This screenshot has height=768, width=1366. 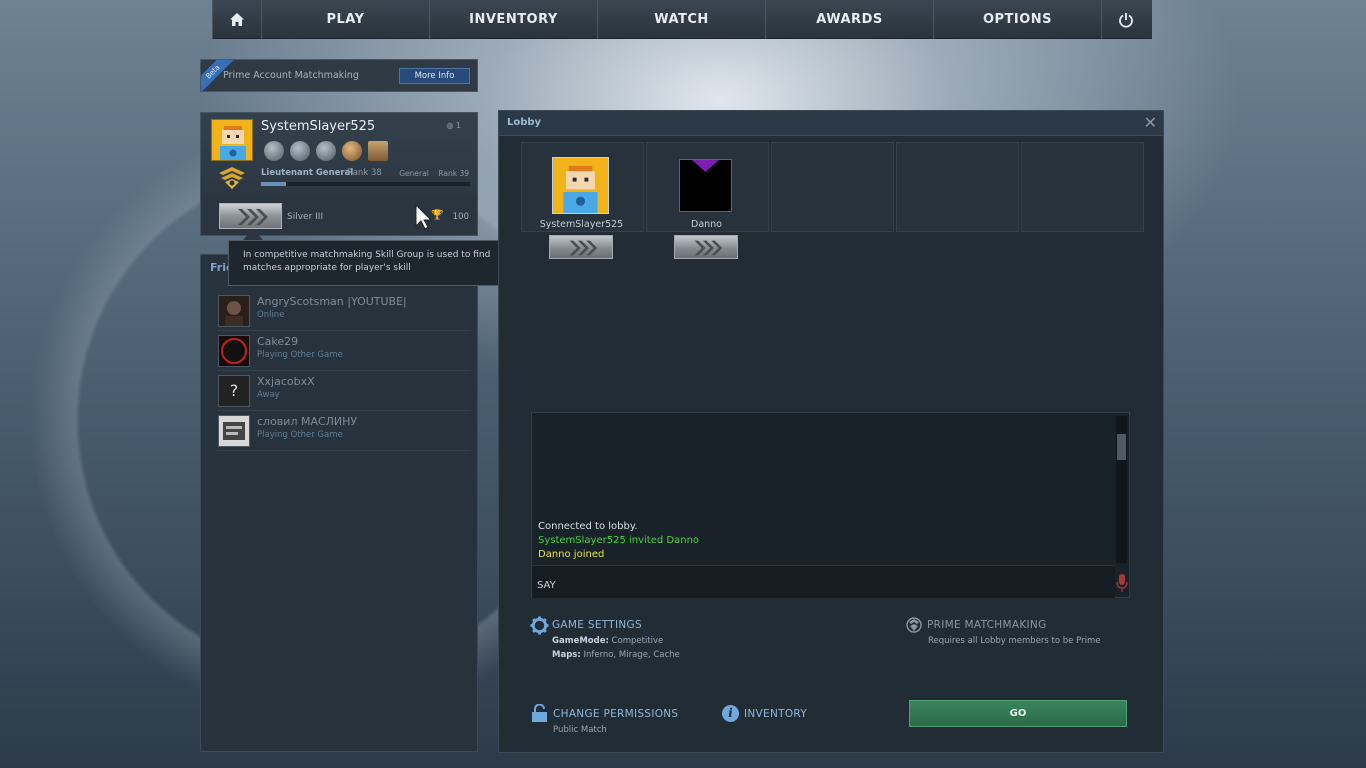 What do you see at coordinates (271, 315) in the screenshot?
I see `friend-status: Online` at bounding box center [271, 315].